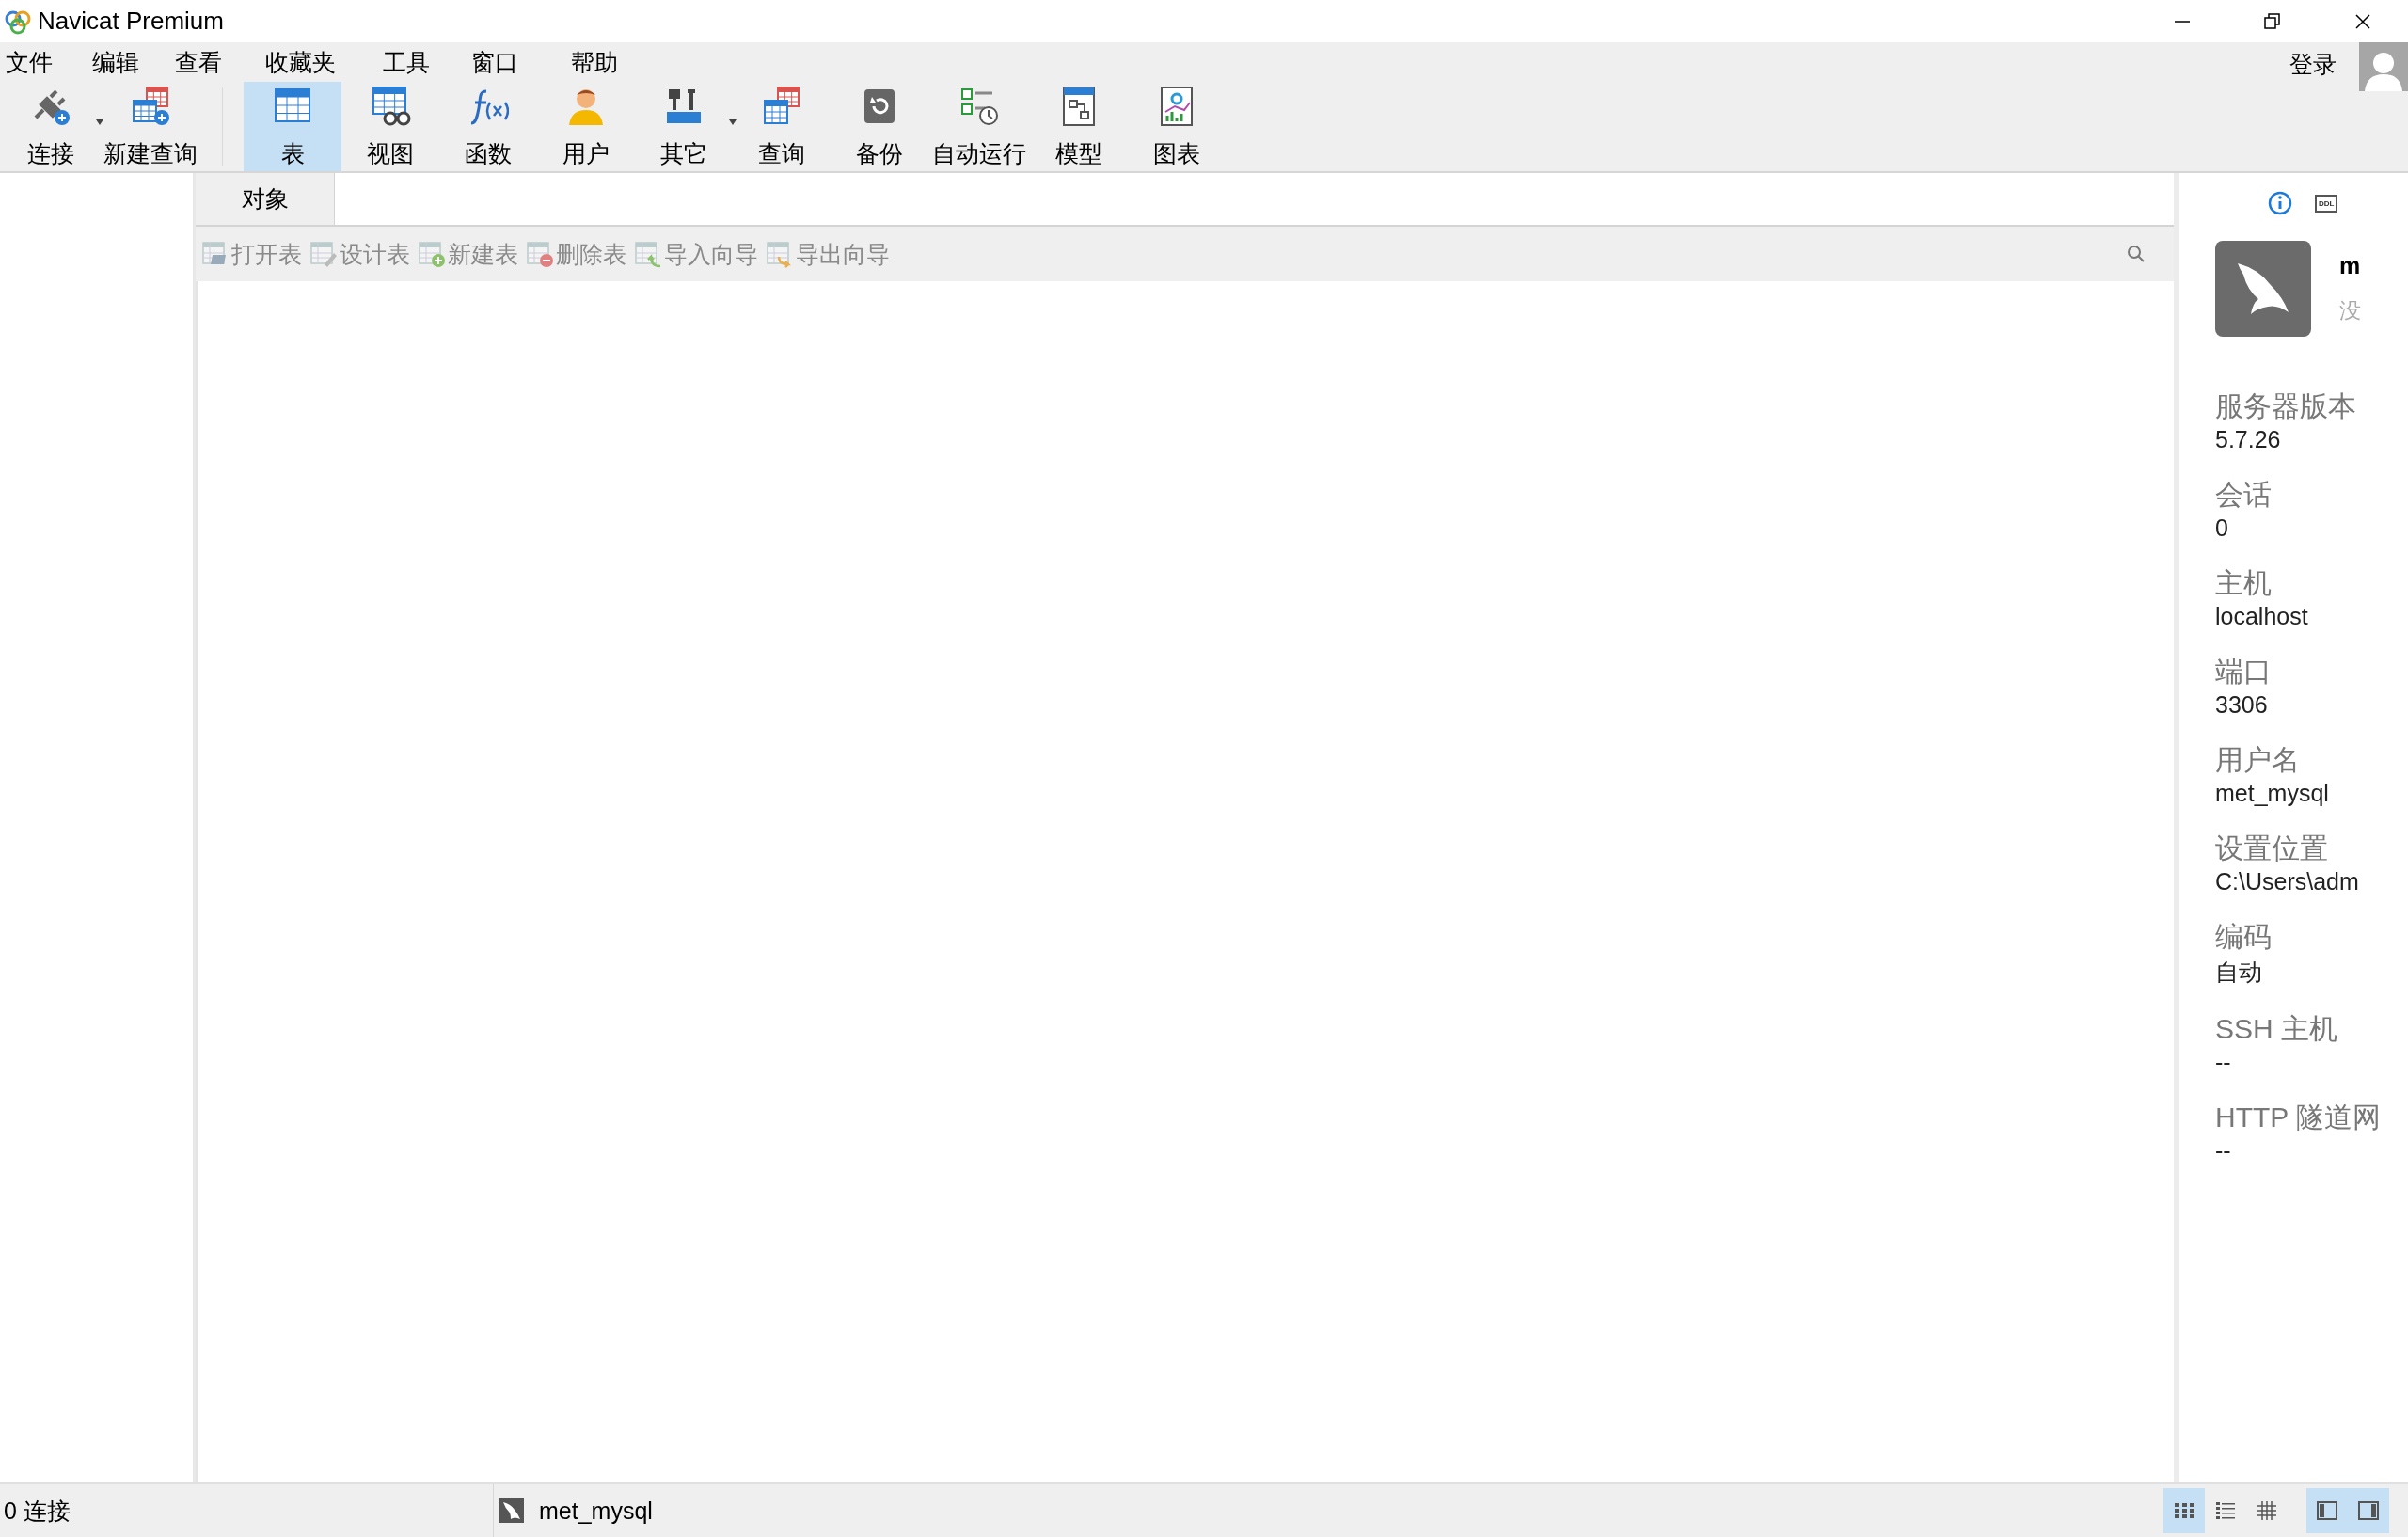 The height and width of the screenshot is (1537, 2408). I want to click on property-label: 用户名, so click(2258, 760).